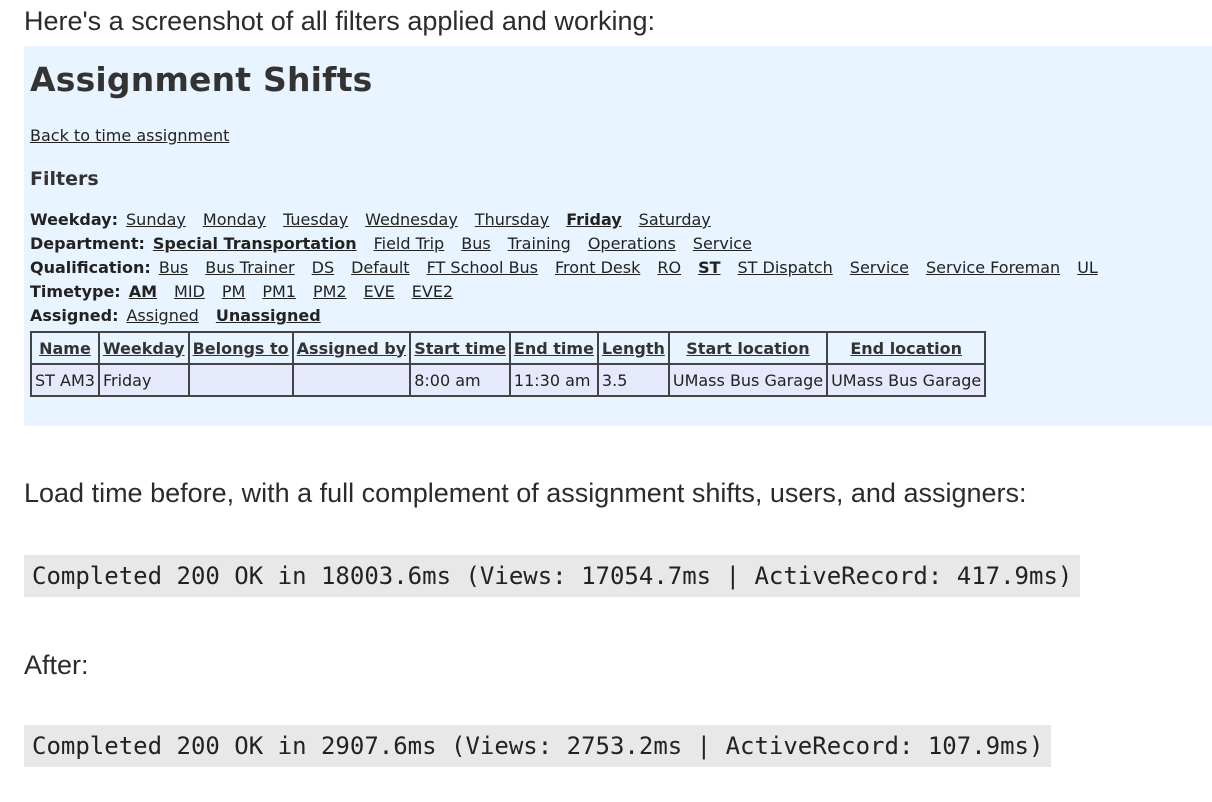 This screenshot has width=1212, height=802. I want to click on cell-length: 3.5, so click(633, 380).